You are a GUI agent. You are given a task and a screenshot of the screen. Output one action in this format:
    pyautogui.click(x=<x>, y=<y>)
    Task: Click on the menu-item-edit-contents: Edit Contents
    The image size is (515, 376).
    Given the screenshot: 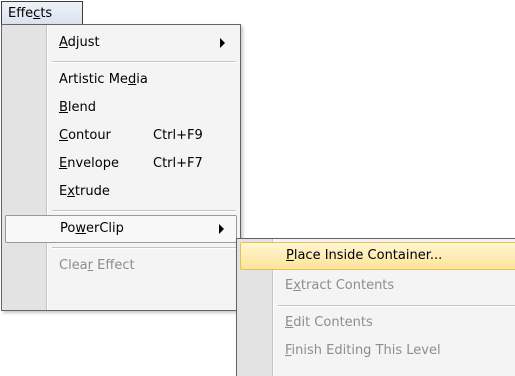 What is the action you would take?
    pyautogui.click(x=377, y=323)
    